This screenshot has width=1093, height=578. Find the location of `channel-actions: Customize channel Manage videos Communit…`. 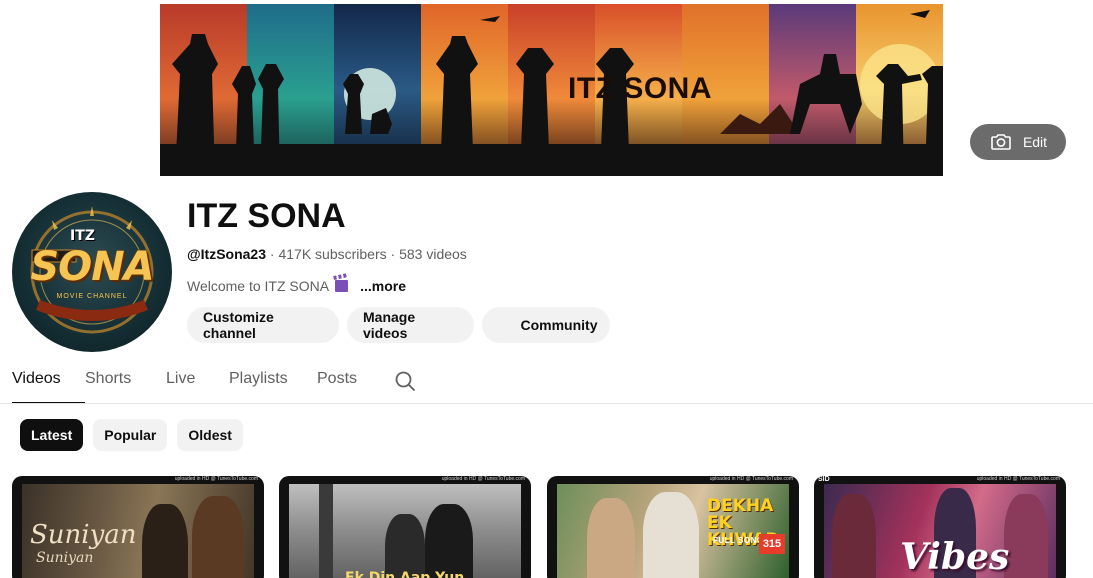

channel-actions: Customize channel Manage videos Communit… is located at coordinates (398, 325).